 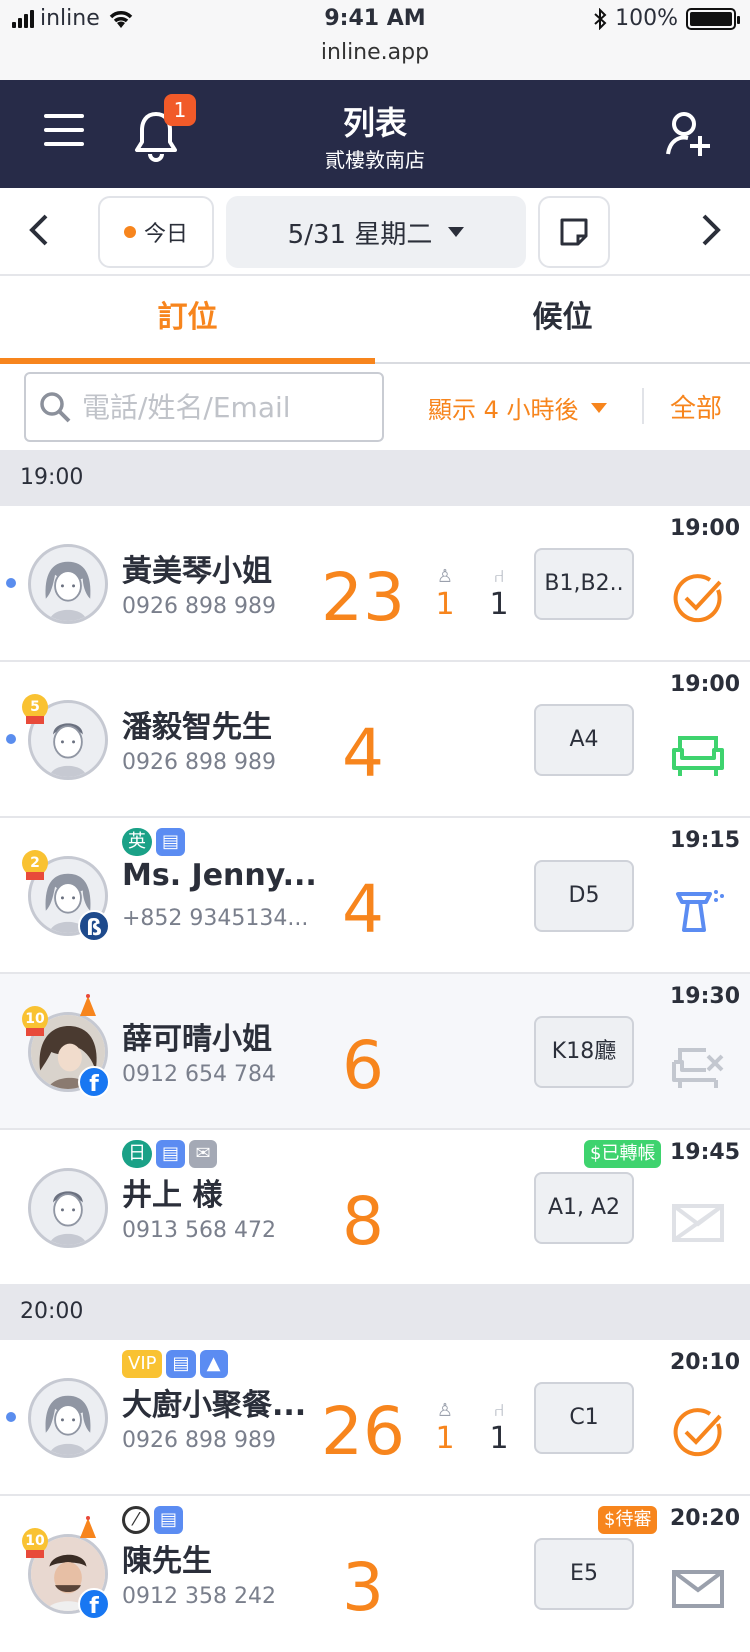 What do you see at coordinates (584, 896) in the screenshot?
I see `table-assignment: D5` at bounding box center [584, 896].